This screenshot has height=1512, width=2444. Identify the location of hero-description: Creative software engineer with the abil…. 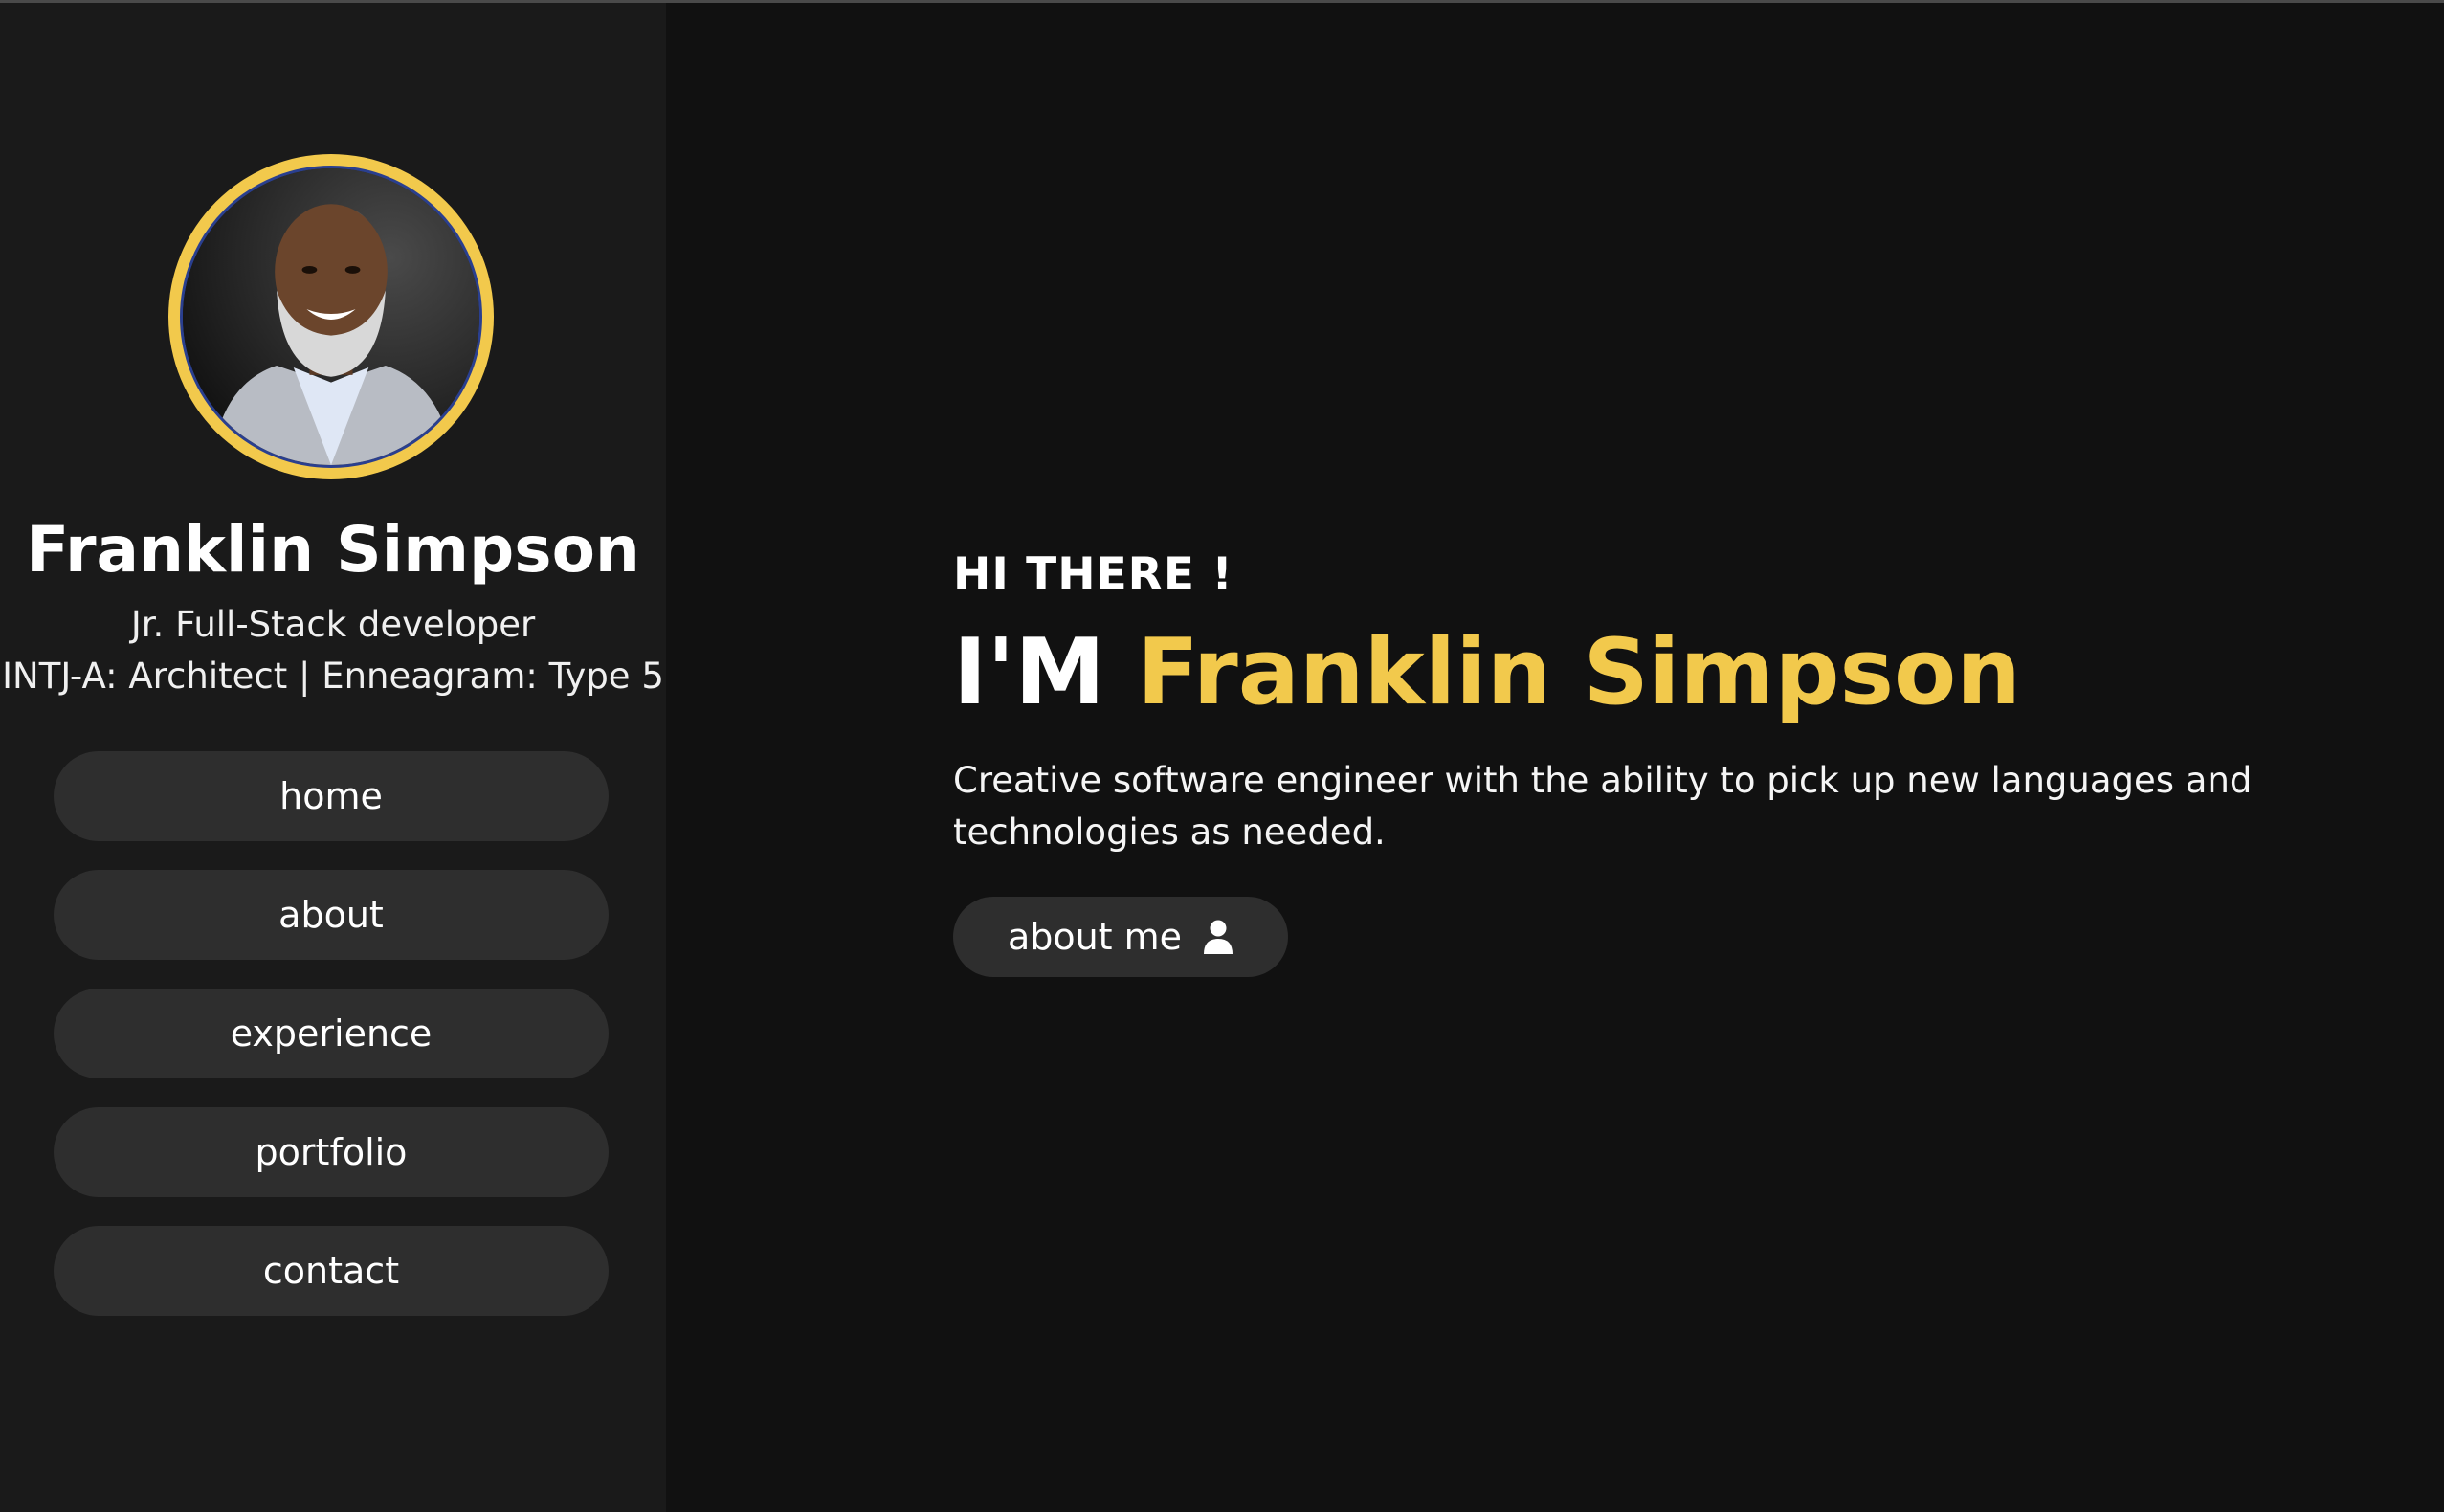
(1603, 806).